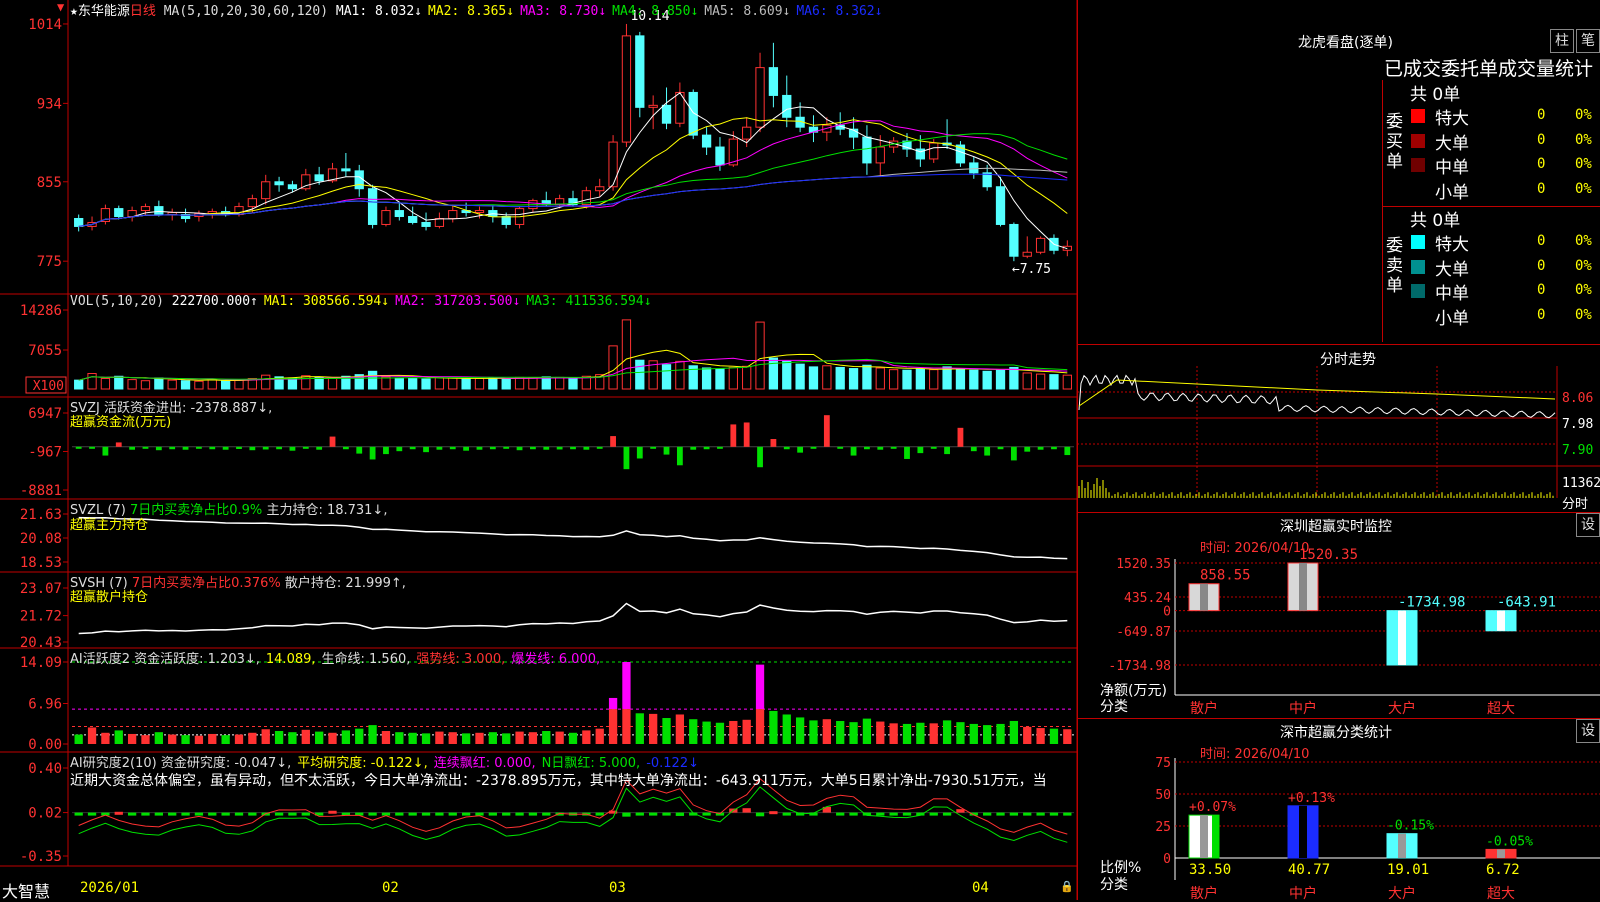 The image size is (1600, 902). Describe the element at coordinates (1562, 41) in the screenshot. I see `bar-view-button: 柱` at that location.